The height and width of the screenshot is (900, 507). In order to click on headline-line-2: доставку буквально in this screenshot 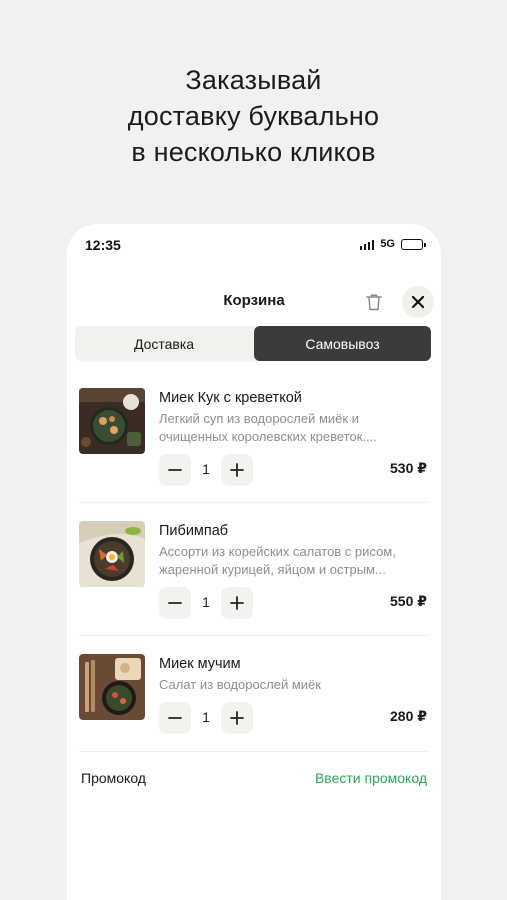, I will do `click(253, 116)`.